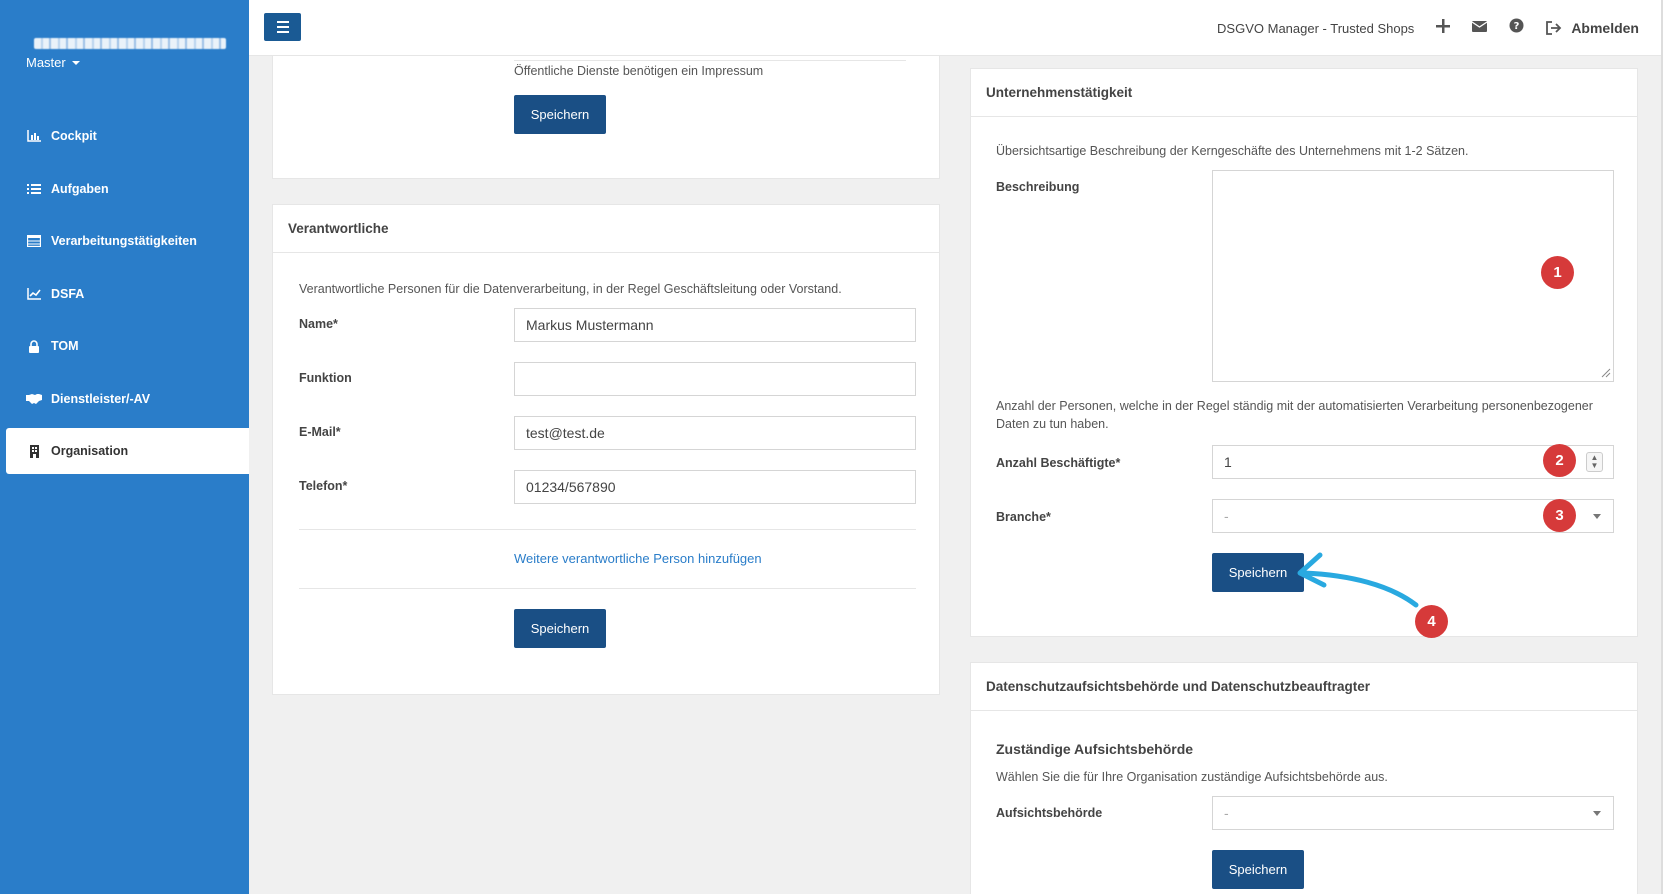 Image resolution: width=1663 pixels, height=894 pixels. What do you see at coordinates (124, 136) in the screenshot?
I see `sidebar-item-cockpit: Cockpit` at bounding box center [124, 136].